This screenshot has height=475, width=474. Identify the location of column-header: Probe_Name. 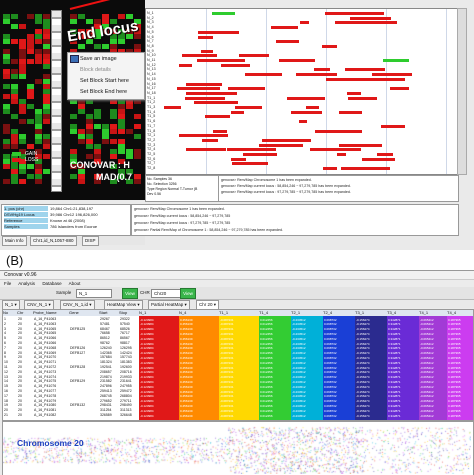
(51, 313).